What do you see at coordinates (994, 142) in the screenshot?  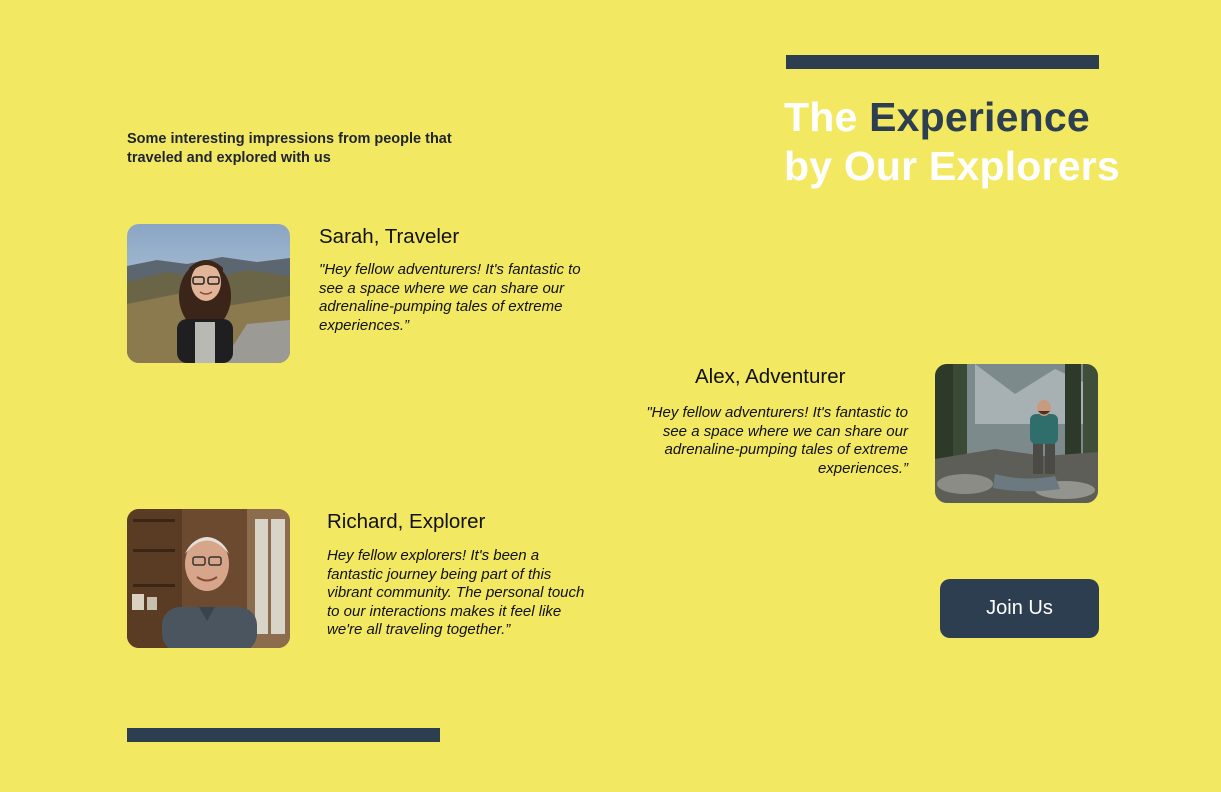 I see `page-title: The Experience by Our Explorers` at bounding box center [994, 142].